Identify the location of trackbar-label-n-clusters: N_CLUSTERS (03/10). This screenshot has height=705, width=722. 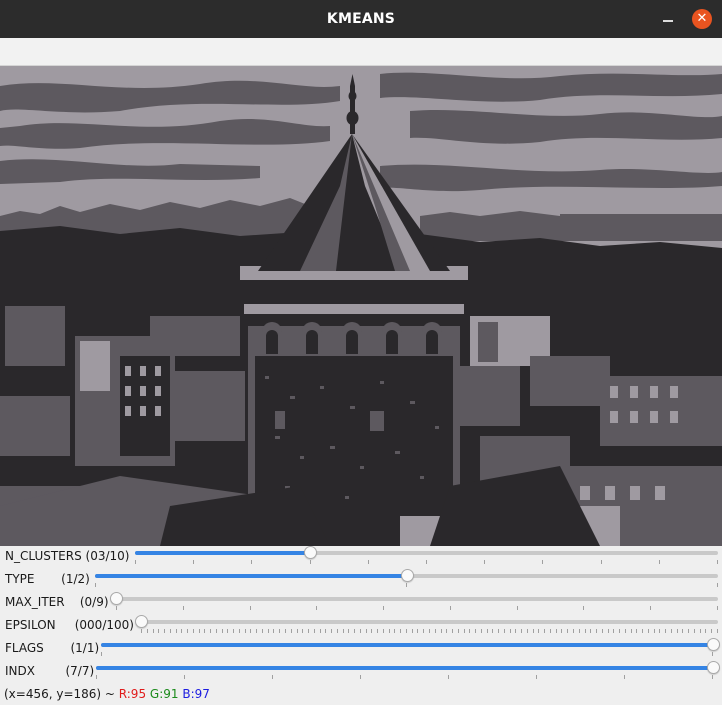
(67, 556).